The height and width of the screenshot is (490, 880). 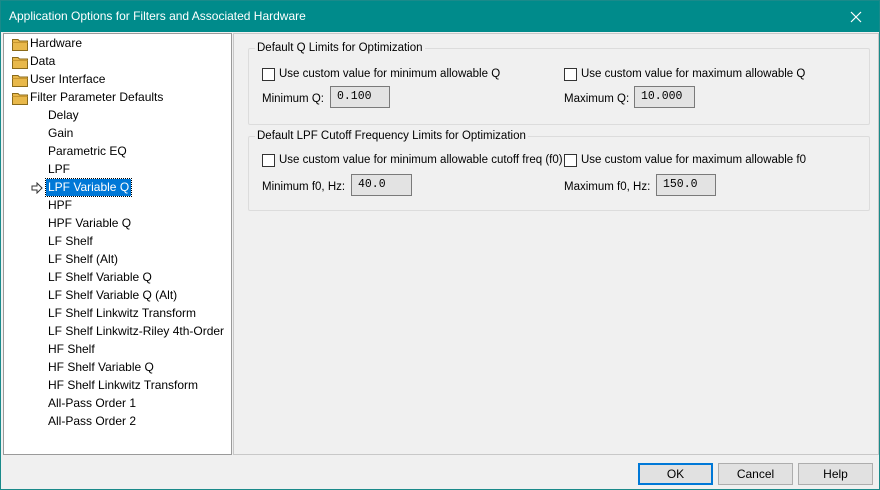 I want to click on tree-item-label: Hardware, so click(x=56, y=43).